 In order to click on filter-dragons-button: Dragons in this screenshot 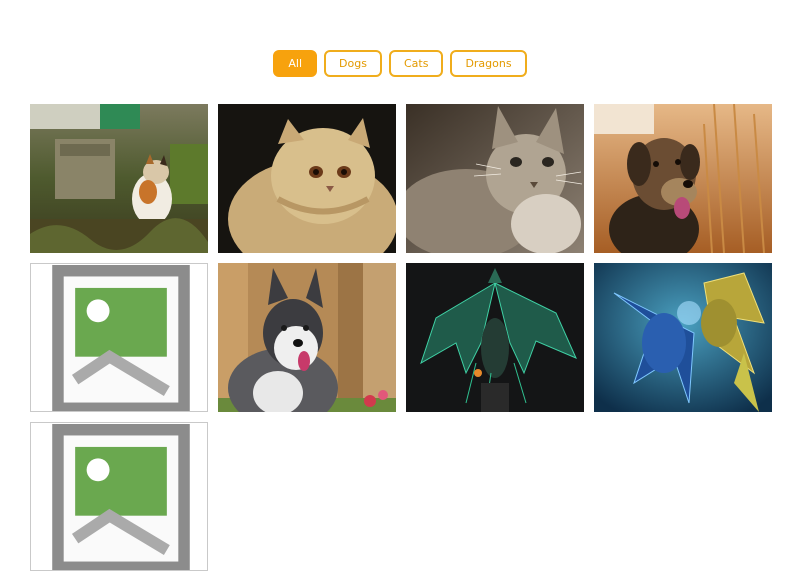, I will do `click(488, 63)`.